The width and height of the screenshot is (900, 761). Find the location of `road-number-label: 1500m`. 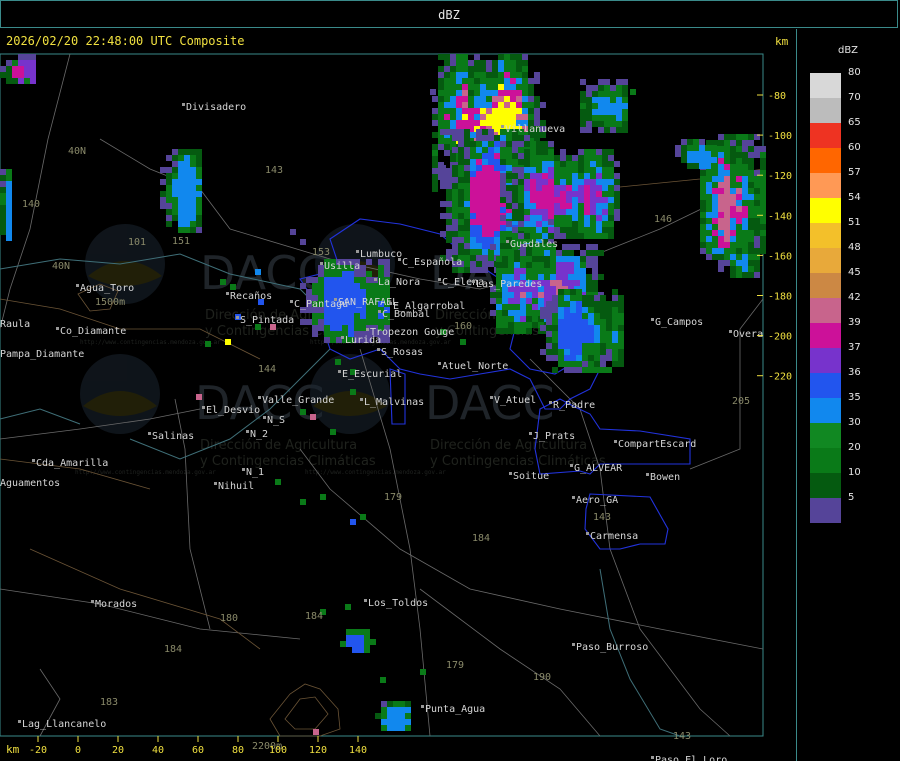

road-number-label: 1500m is located at coordinates (110, 302).